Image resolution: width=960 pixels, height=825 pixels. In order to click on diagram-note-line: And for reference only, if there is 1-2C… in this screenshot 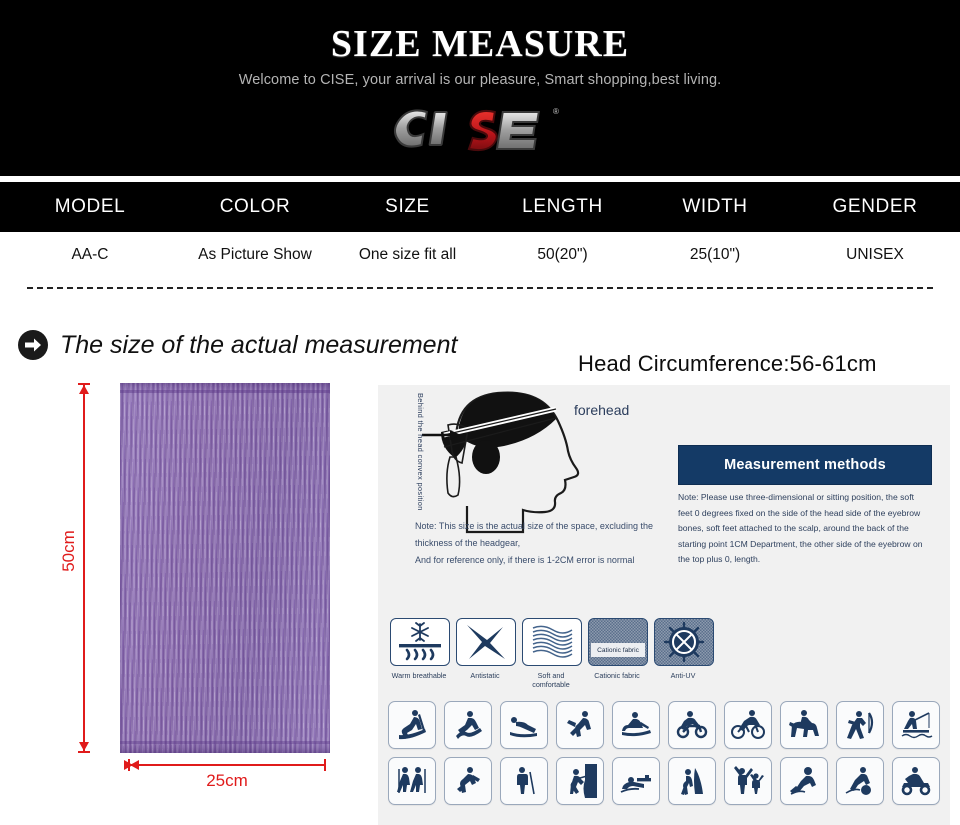, I will do `click(525, 560)`.